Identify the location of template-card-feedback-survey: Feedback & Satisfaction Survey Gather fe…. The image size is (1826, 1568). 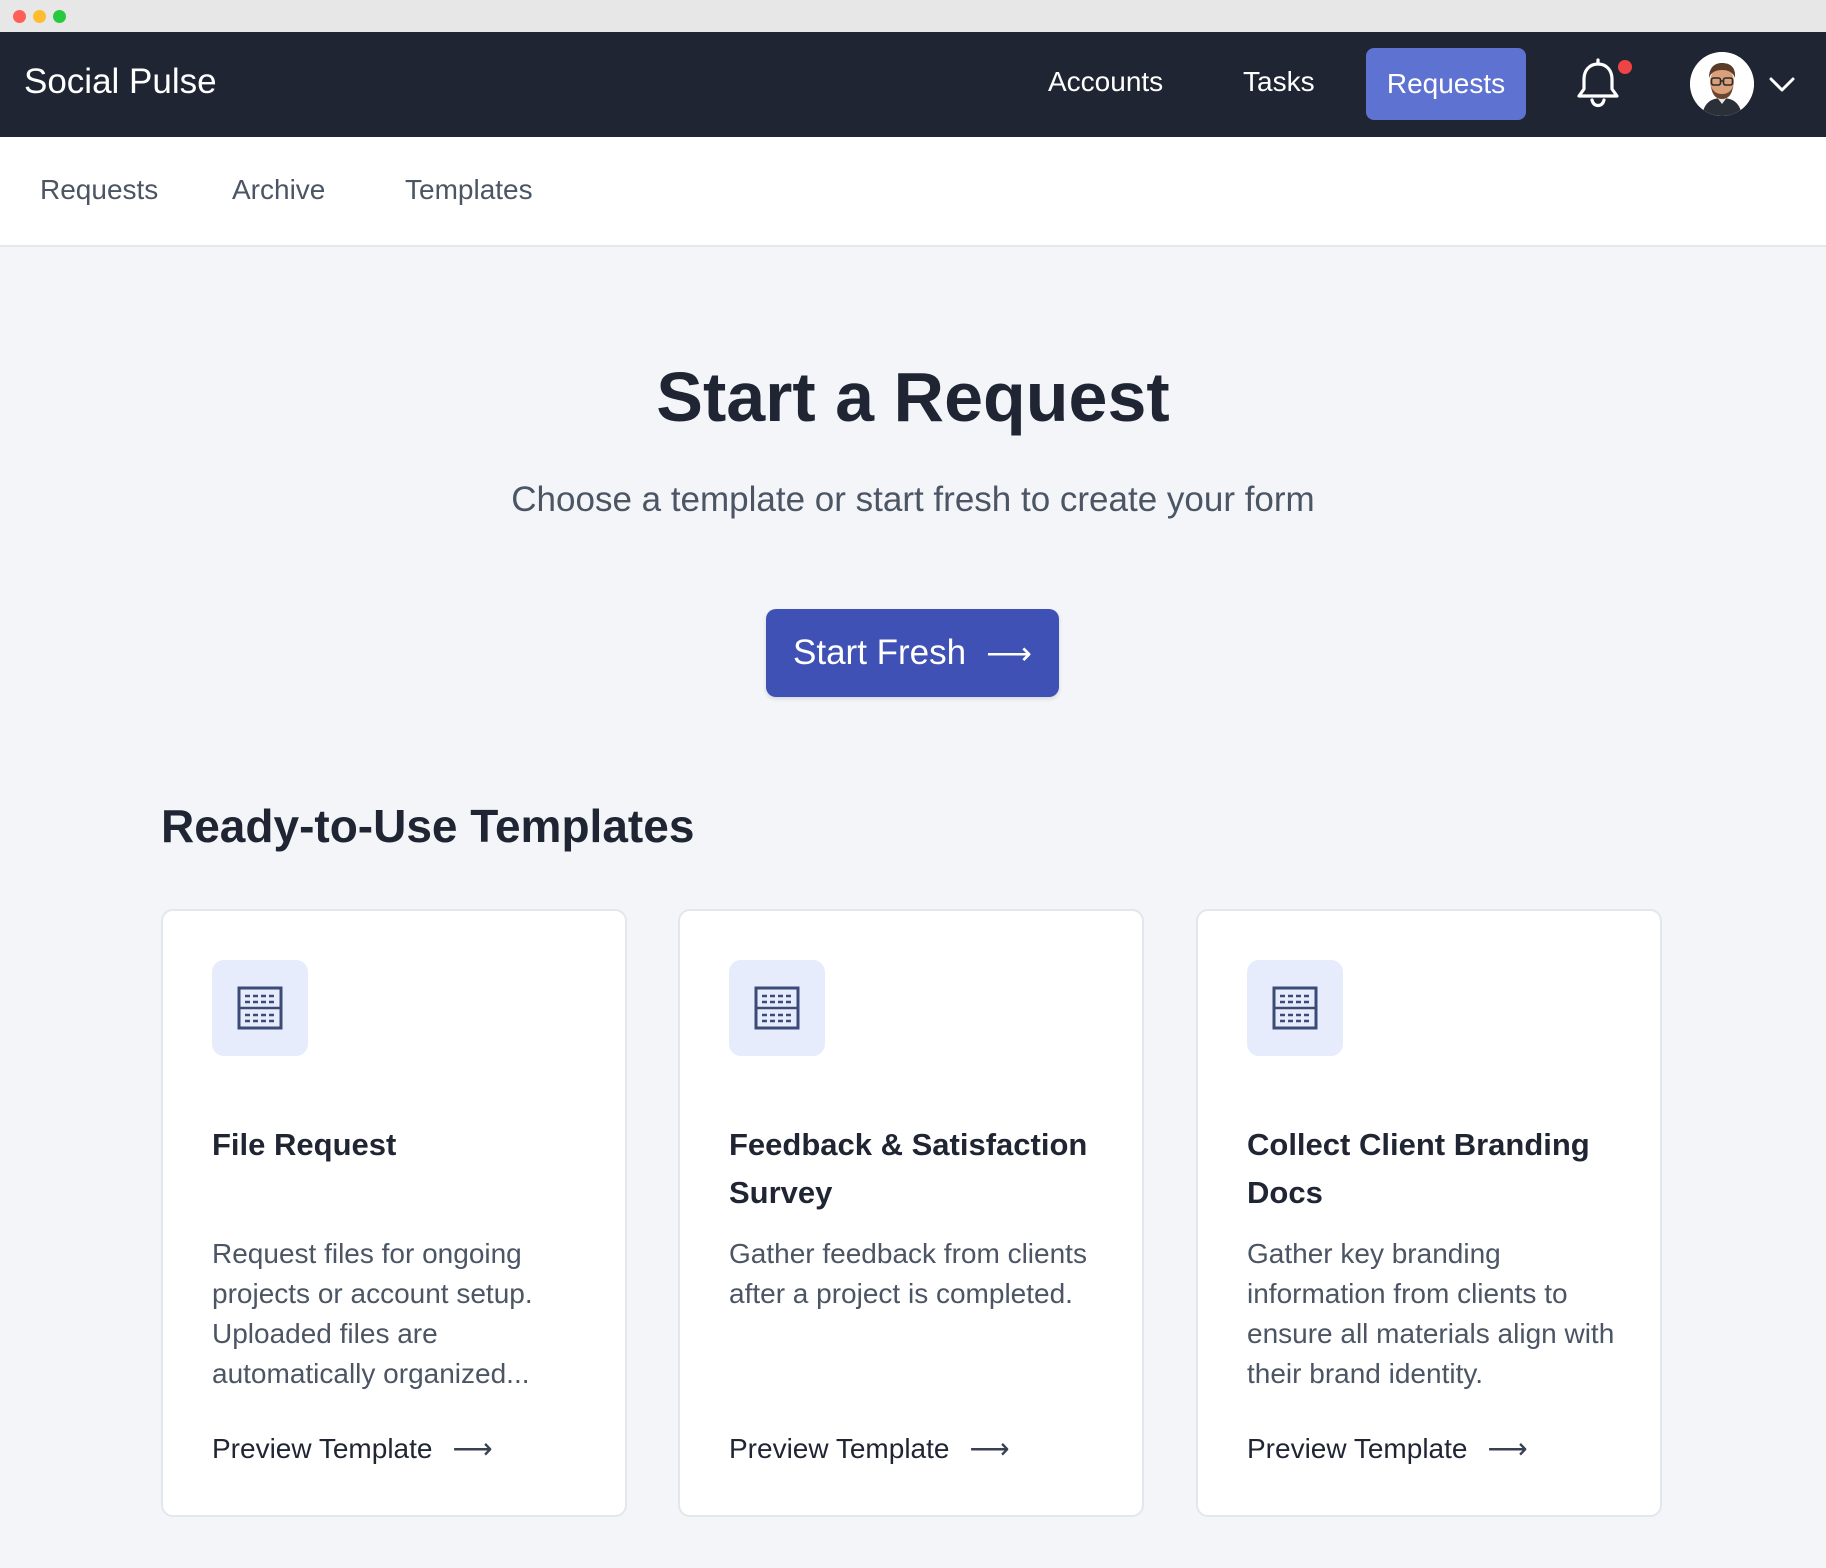
(911, 1213).